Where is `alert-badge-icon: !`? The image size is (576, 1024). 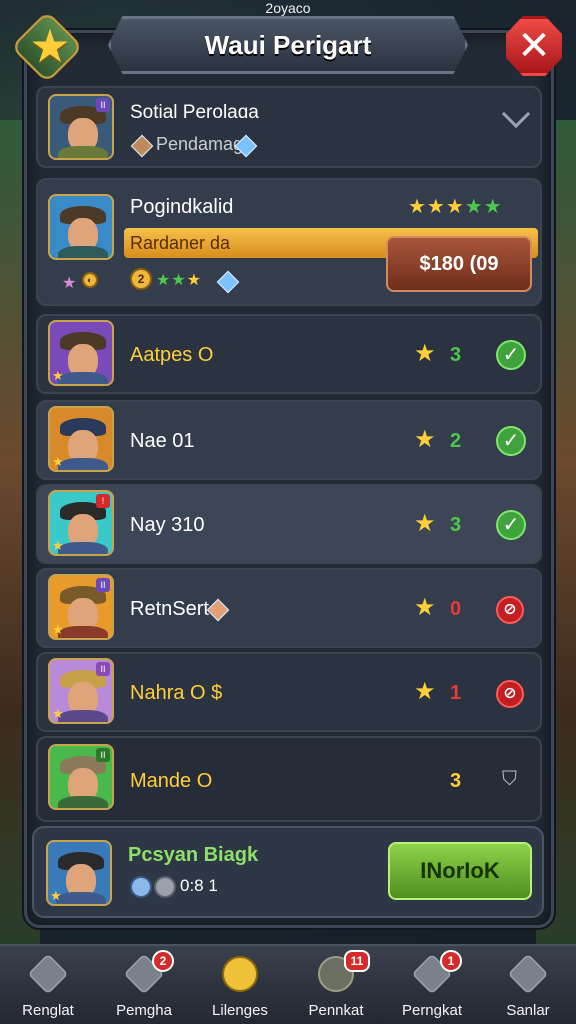
alert-badge-icon: ! is located at coordinates (103, 501).